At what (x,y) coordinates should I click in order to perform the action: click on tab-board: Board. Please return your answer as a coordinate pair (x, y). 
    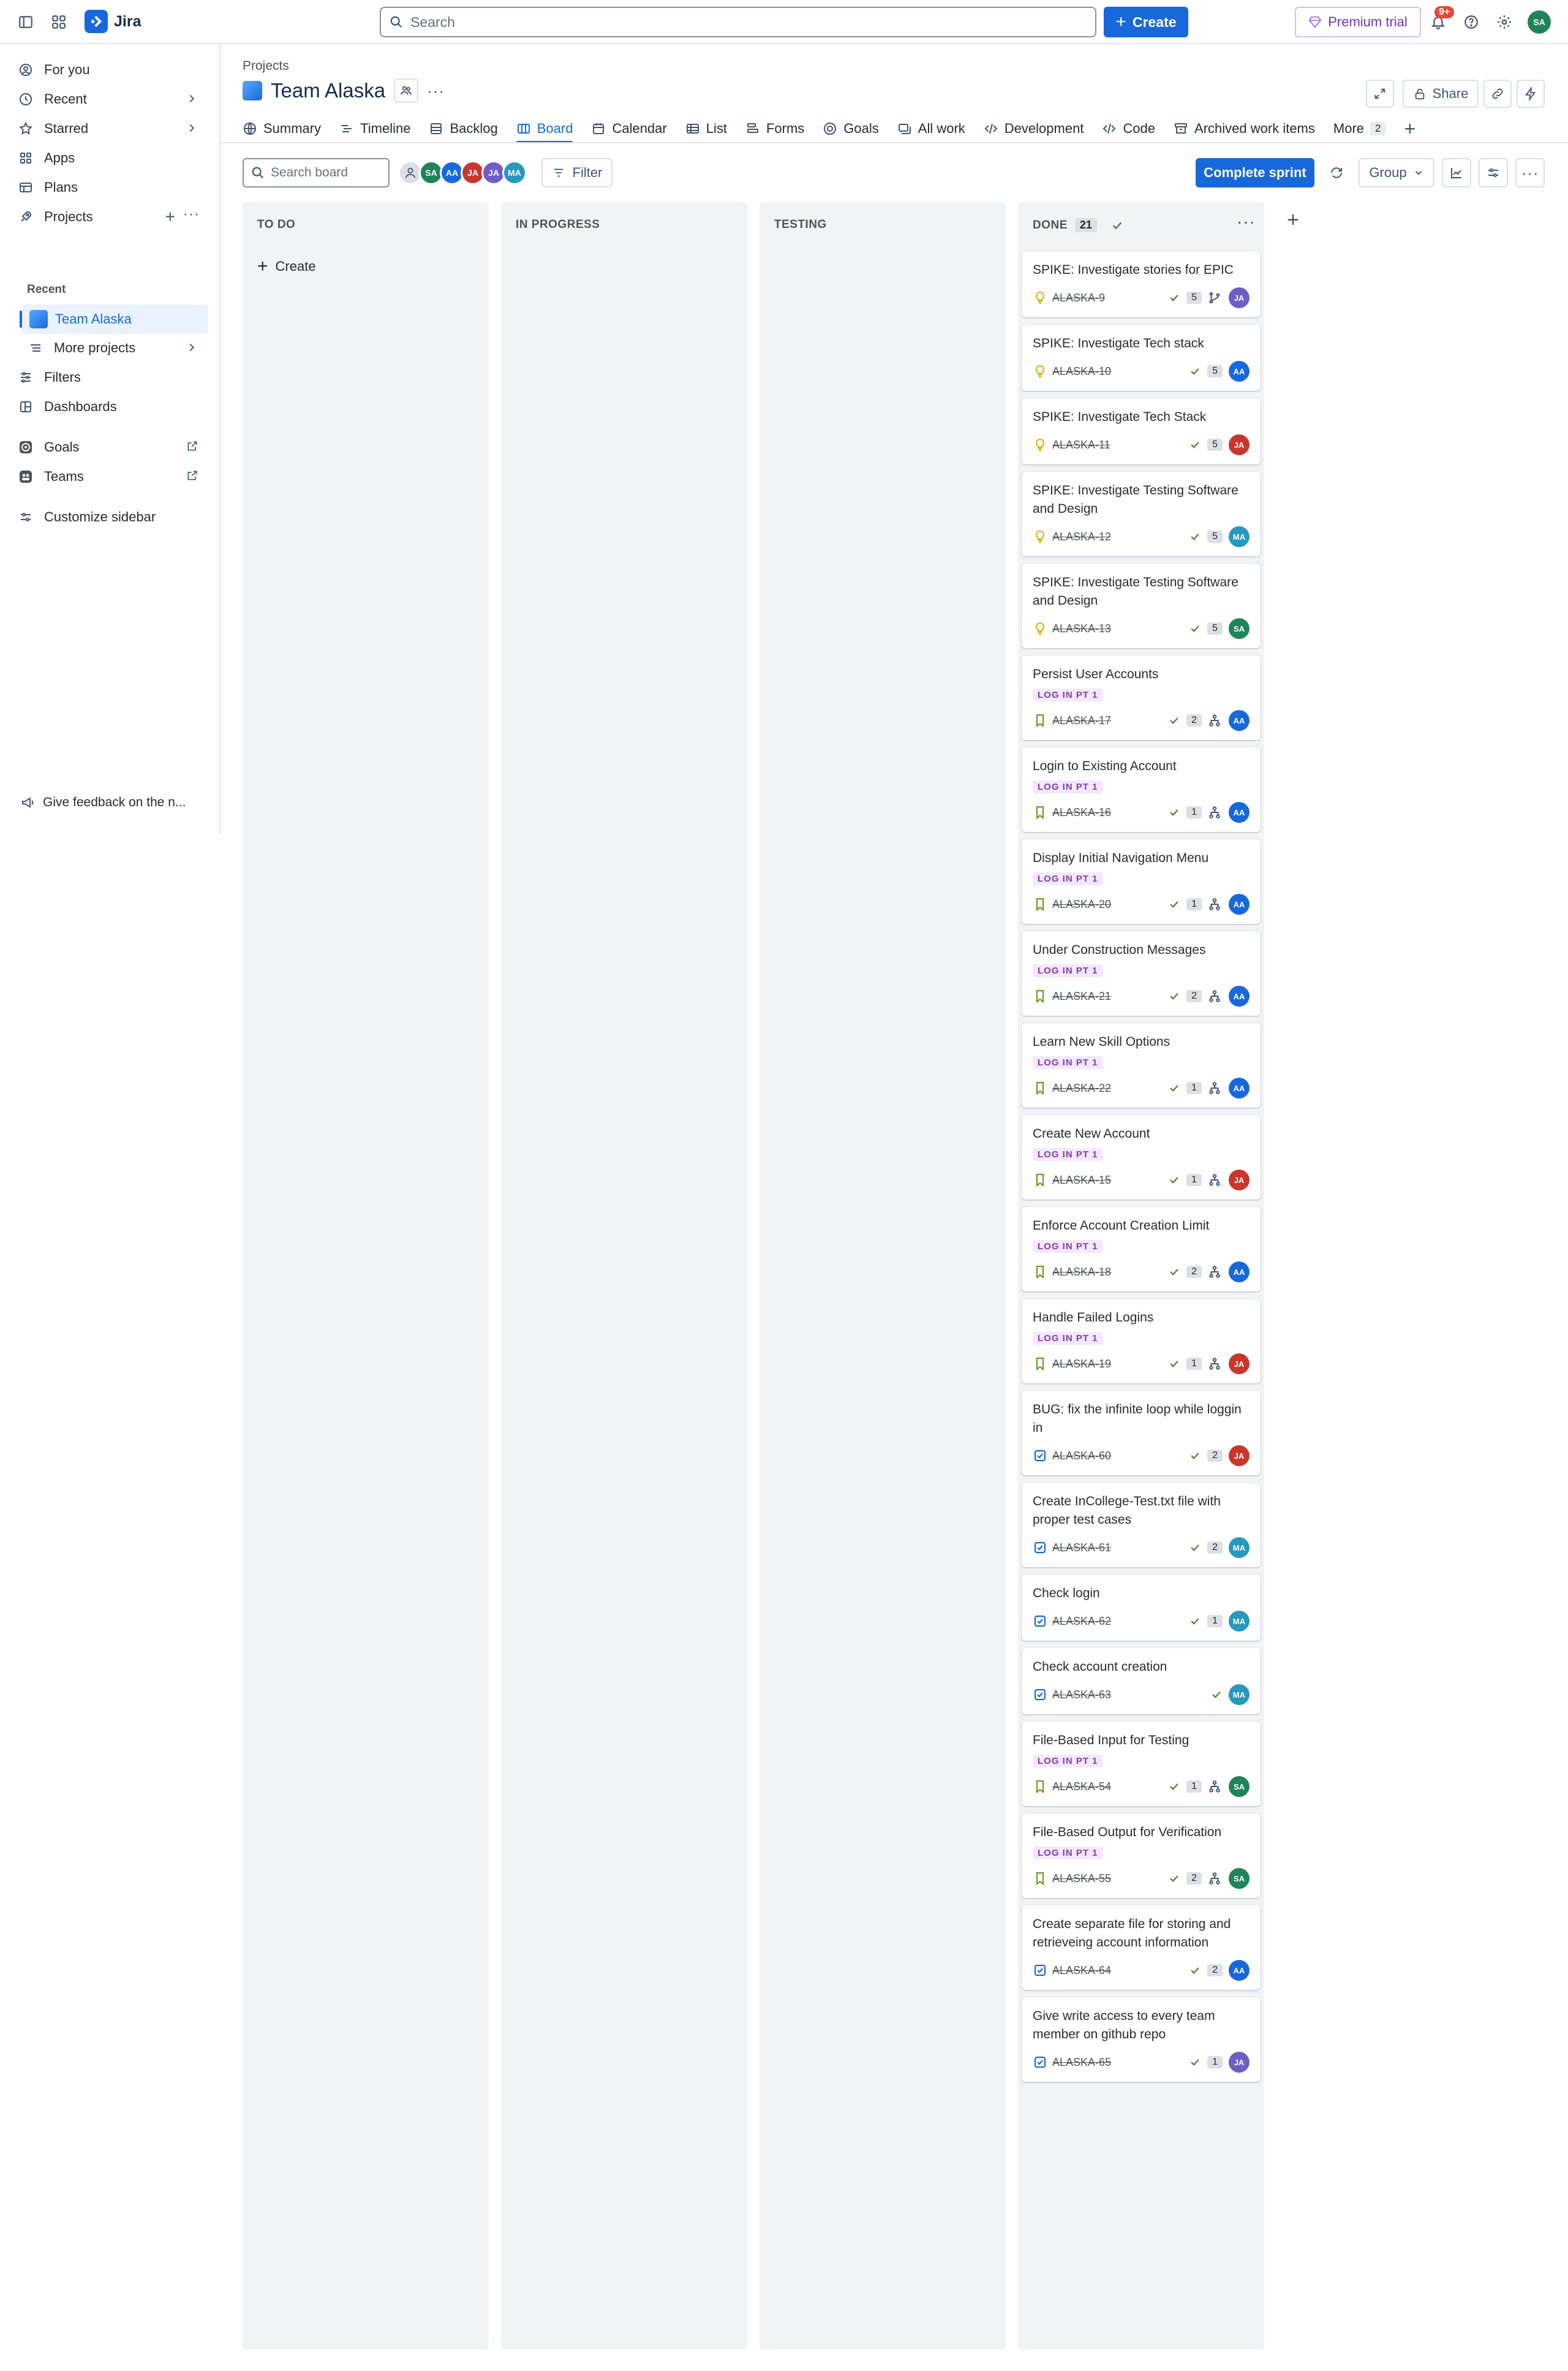
    Looking at the image, I should click on (544, 128).